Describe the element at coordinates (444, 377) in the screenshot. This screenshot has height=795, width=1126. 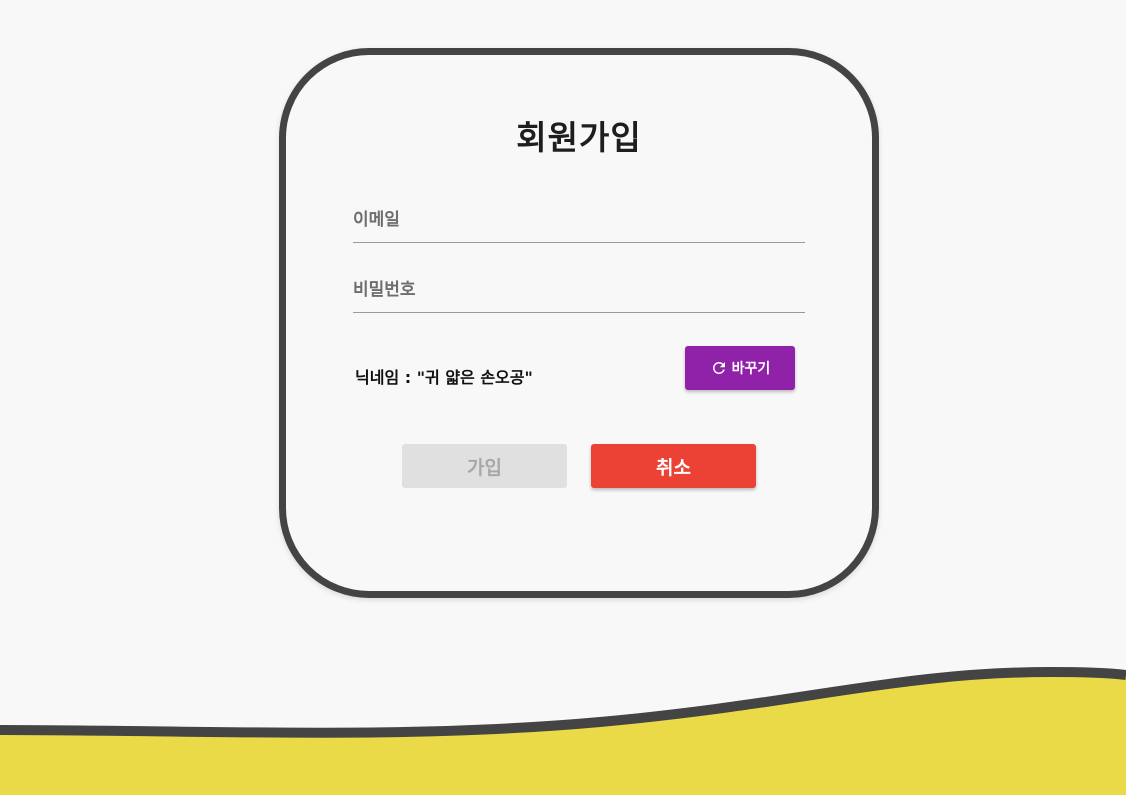
I see `nickname-label: 닉네임 : "귀 얇은 손오공"` at that location.